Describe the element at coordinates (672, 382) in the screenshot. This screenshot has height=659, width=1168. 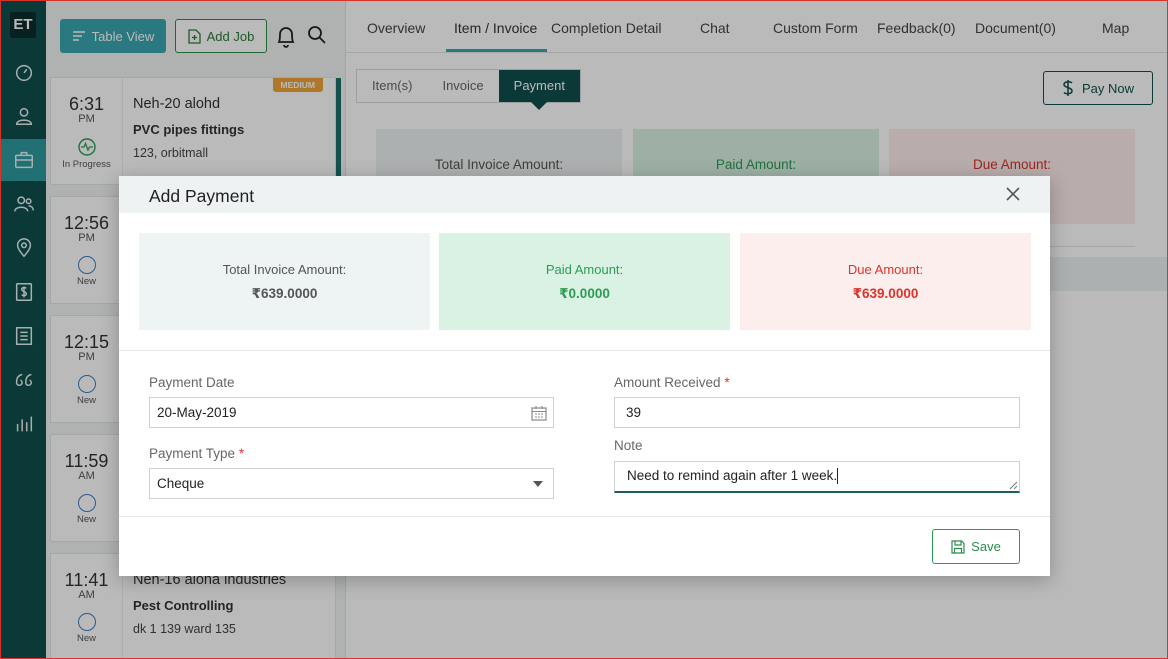
I see `amount-received-label: Amount Received *` at that location.